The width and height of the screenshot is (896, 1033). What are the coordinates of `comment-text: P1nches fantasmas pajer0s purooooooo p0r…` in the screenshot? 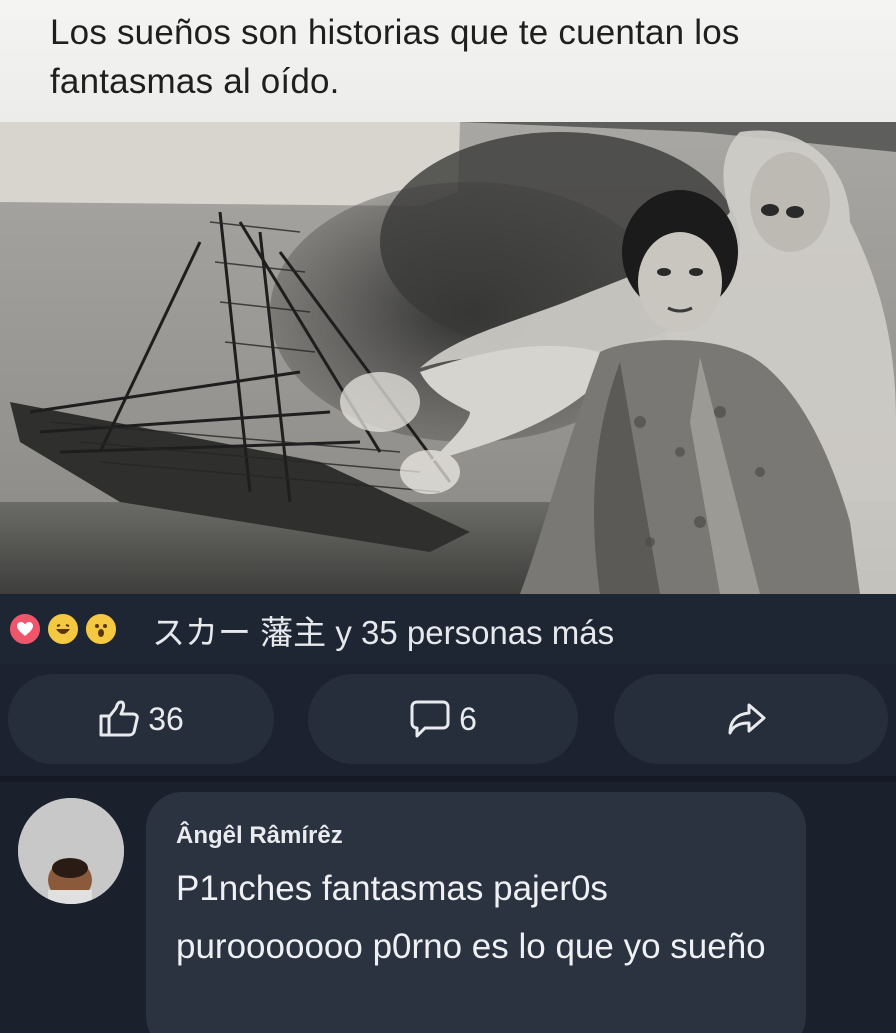 It's located at (471, 917).